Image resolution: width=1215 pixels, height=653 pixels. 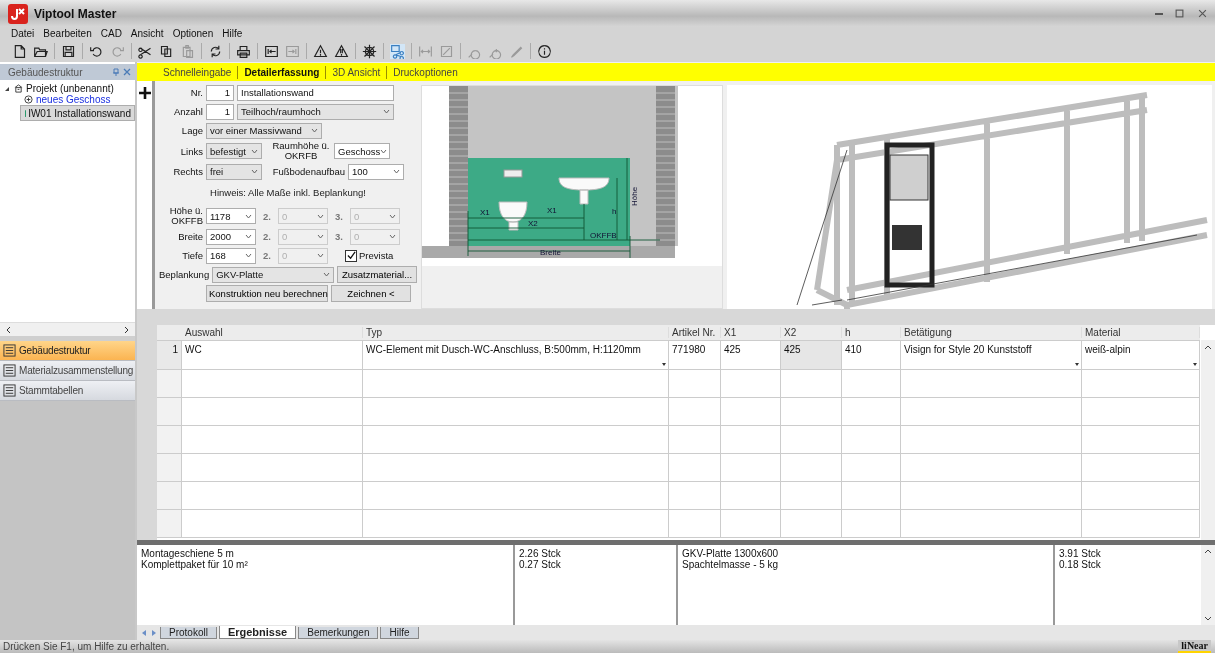 What do you see at coordinates (220, 111) in the screenshot?
I see `count-field: 1` at bounding box center [220, 111].